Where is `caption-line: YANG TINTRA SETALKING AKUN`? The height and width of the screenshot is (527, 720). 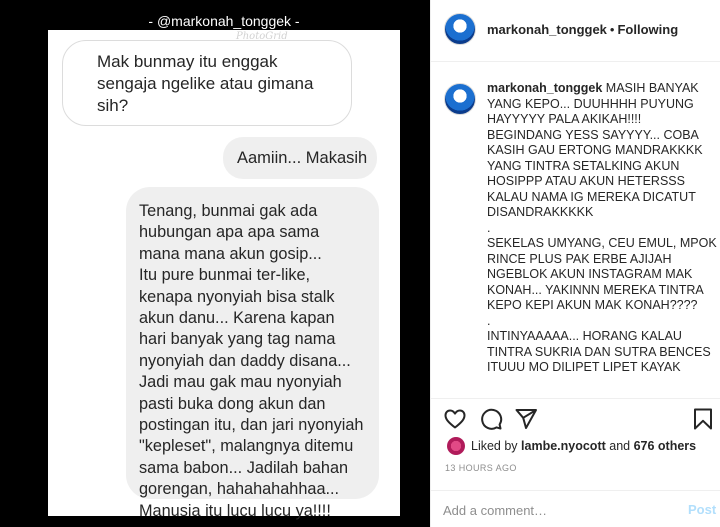 caption-line: YANG TINTRA SETALKING AKUN is located at coordinates (583, 165).